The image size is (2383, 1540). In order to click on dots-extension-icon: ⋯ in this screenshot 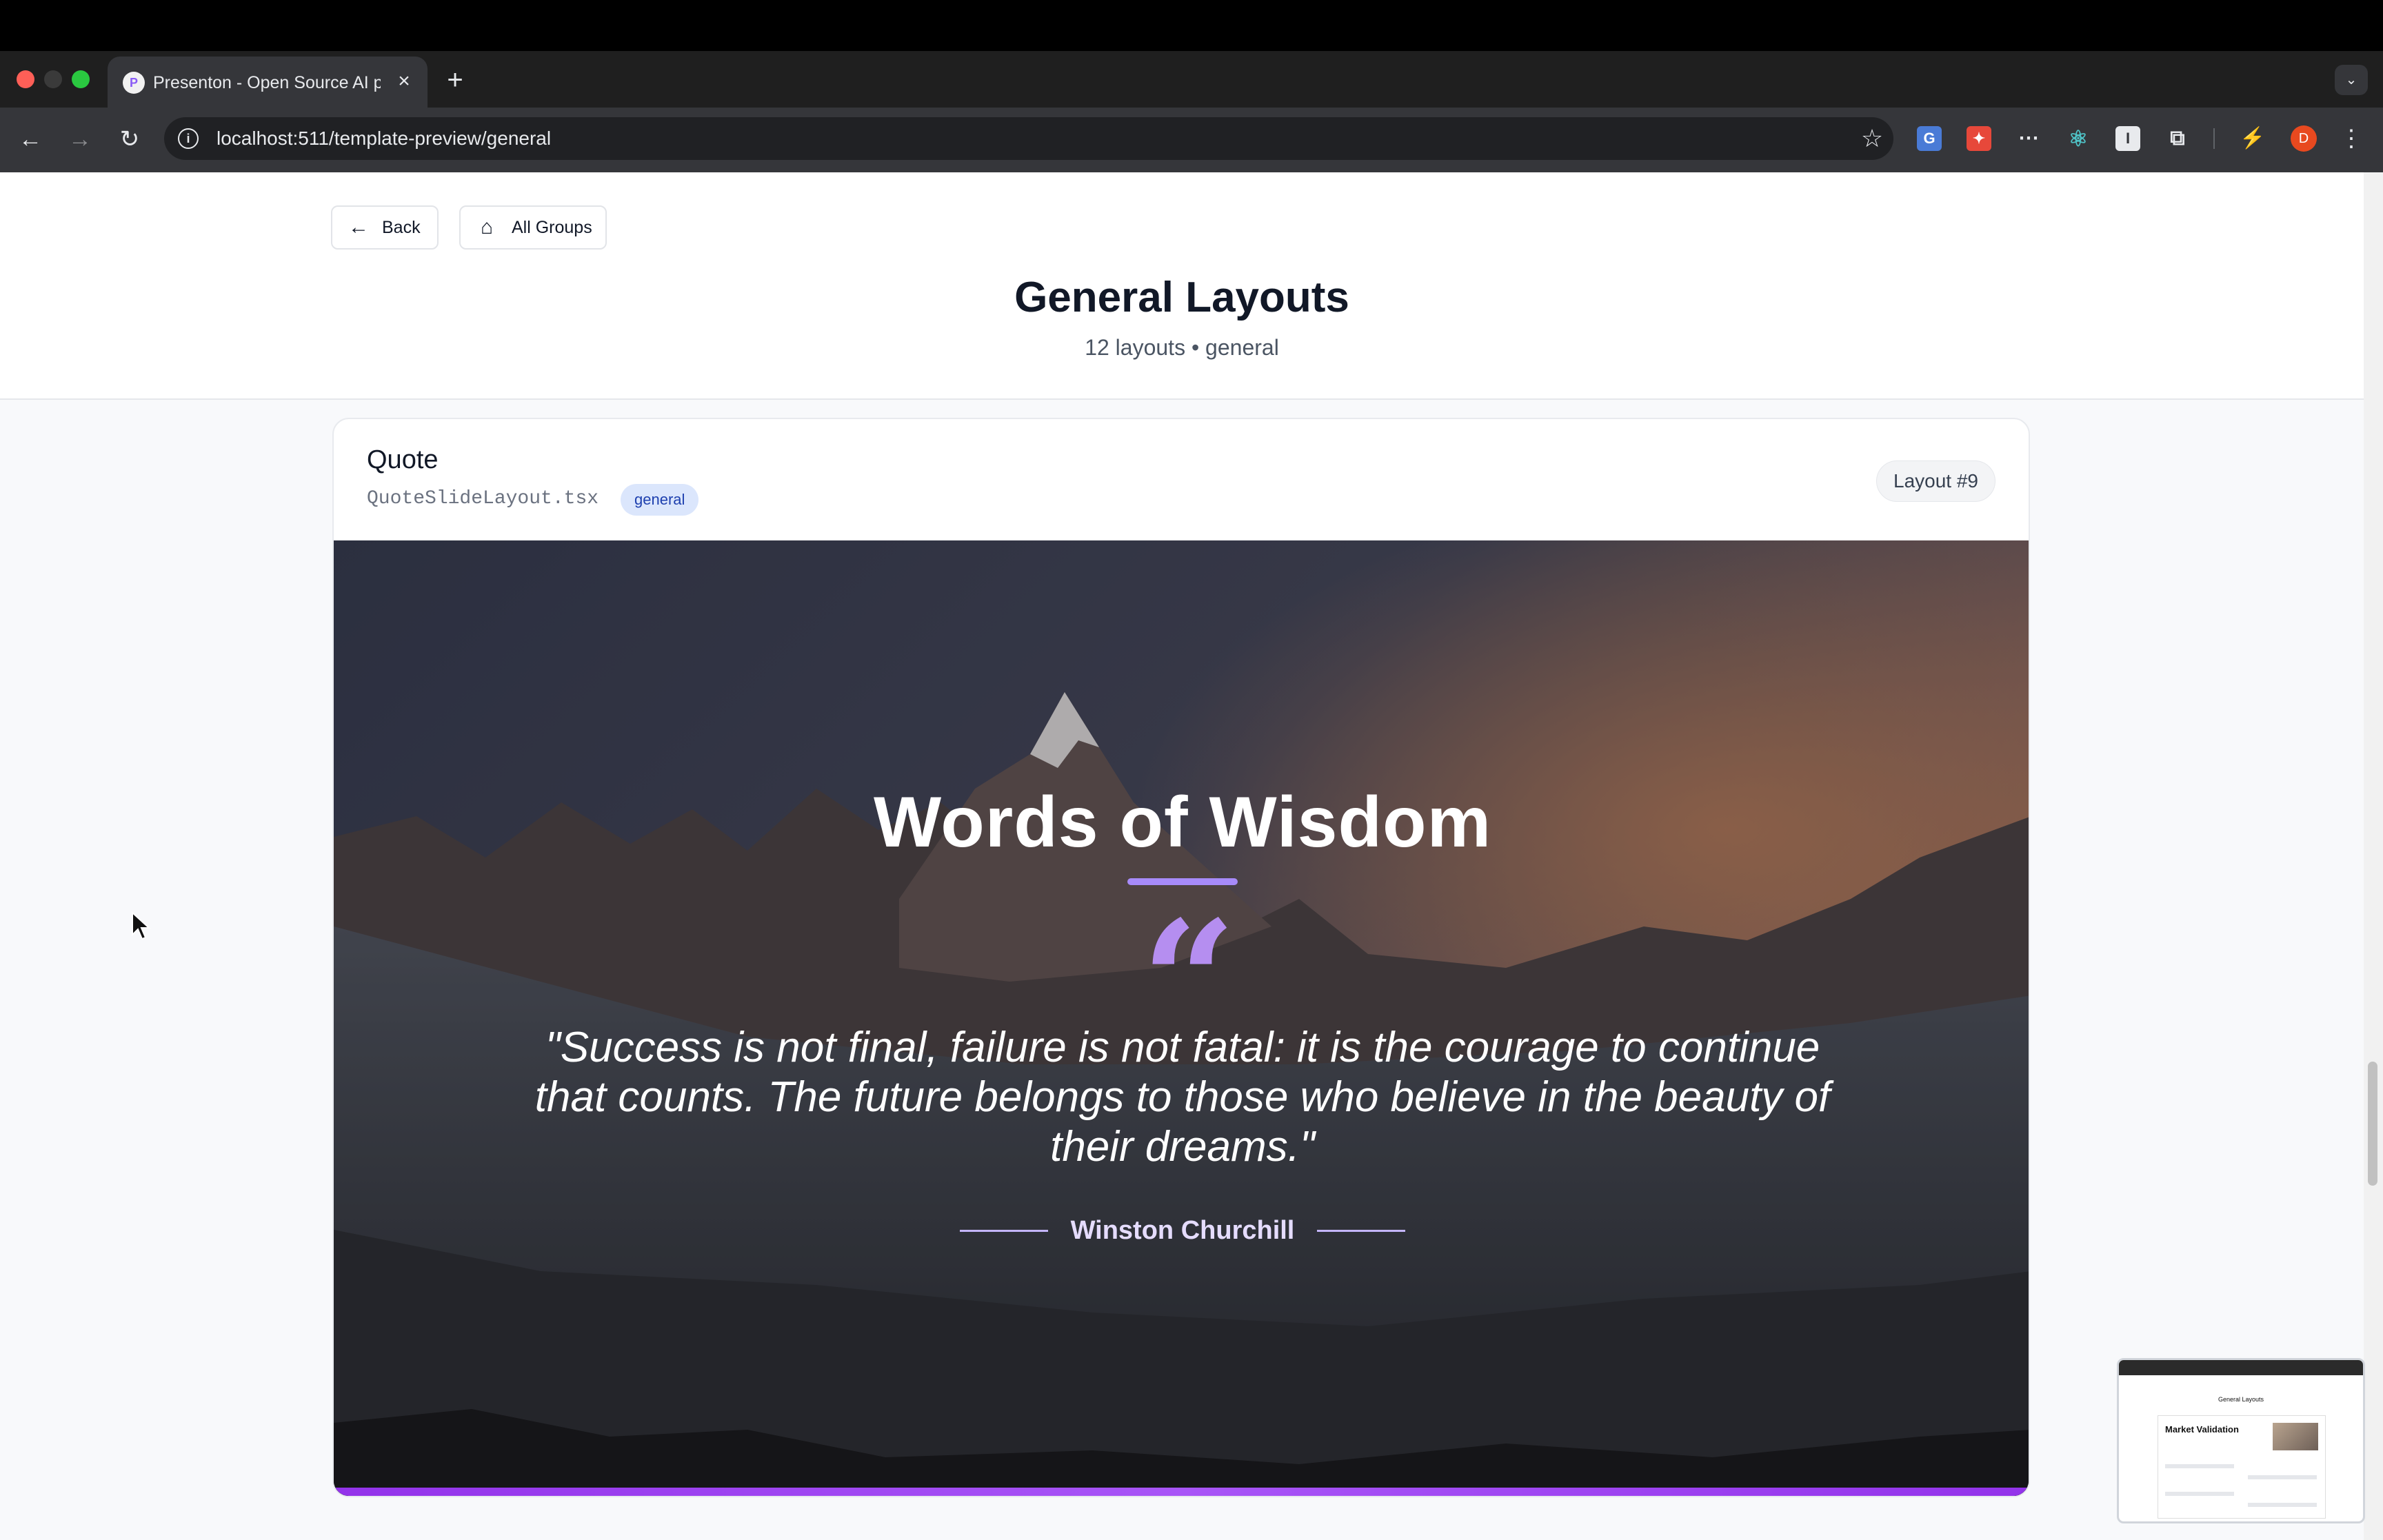, I will do `click(2028, 138)`.